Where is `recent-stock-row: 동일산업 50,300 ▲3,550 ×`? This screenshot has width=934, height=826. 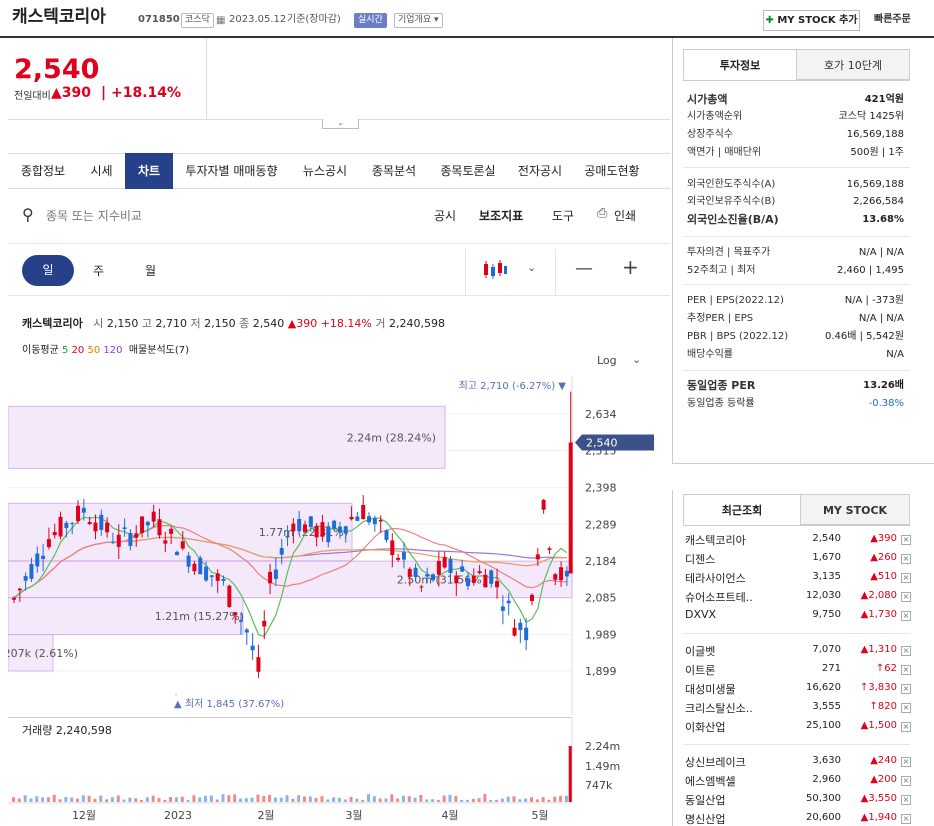
recent-stock-row: 동일산업 50,300 ▲3,550 × is located at coordinates (798, 800).